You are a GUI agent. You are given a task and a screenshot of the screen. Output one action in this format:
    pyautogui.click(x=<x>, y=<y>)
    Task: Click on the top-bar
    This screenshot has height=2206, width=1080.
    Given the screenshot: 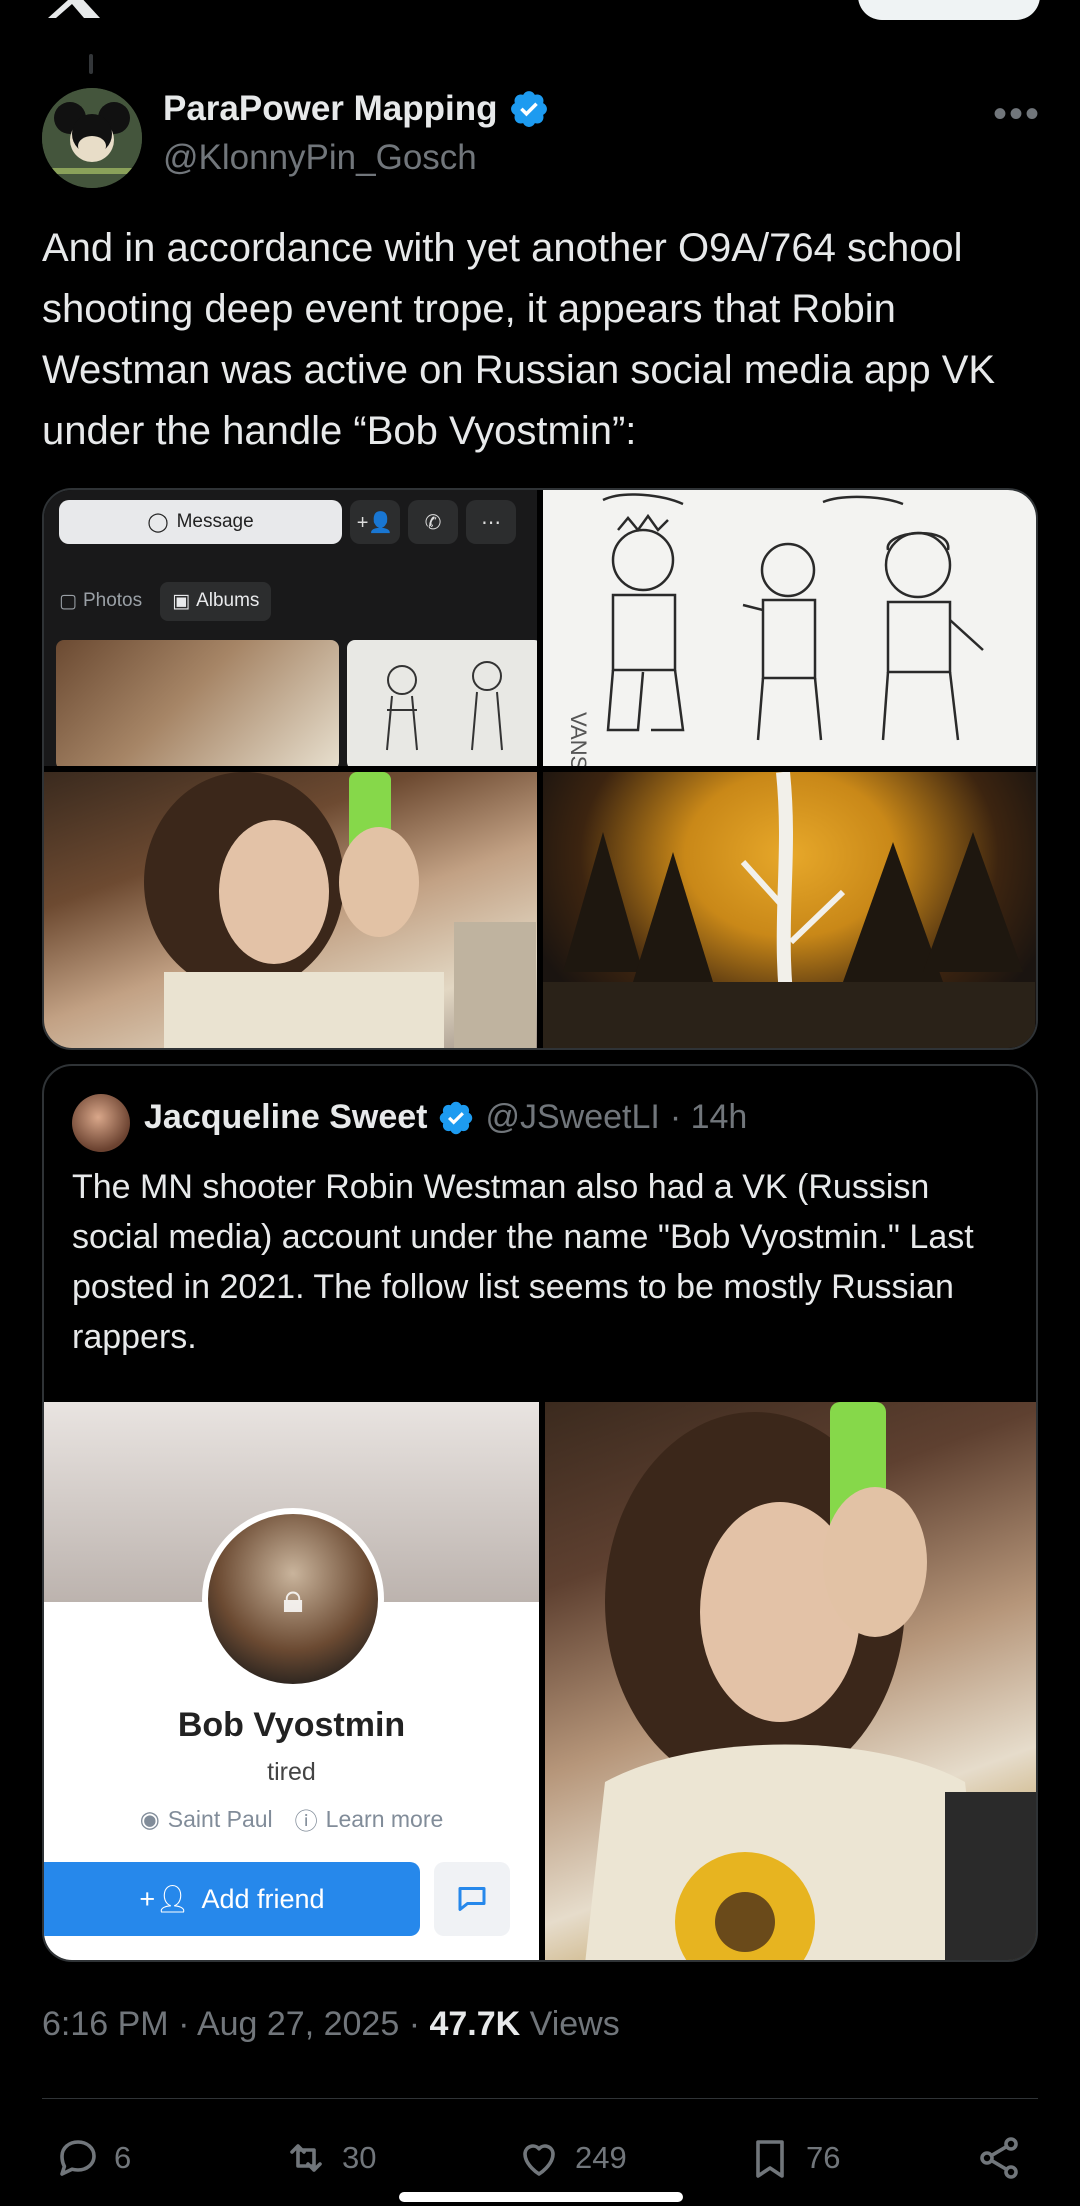 What is the action you would take?
    pyautogui.click(x=540, y=20)
    